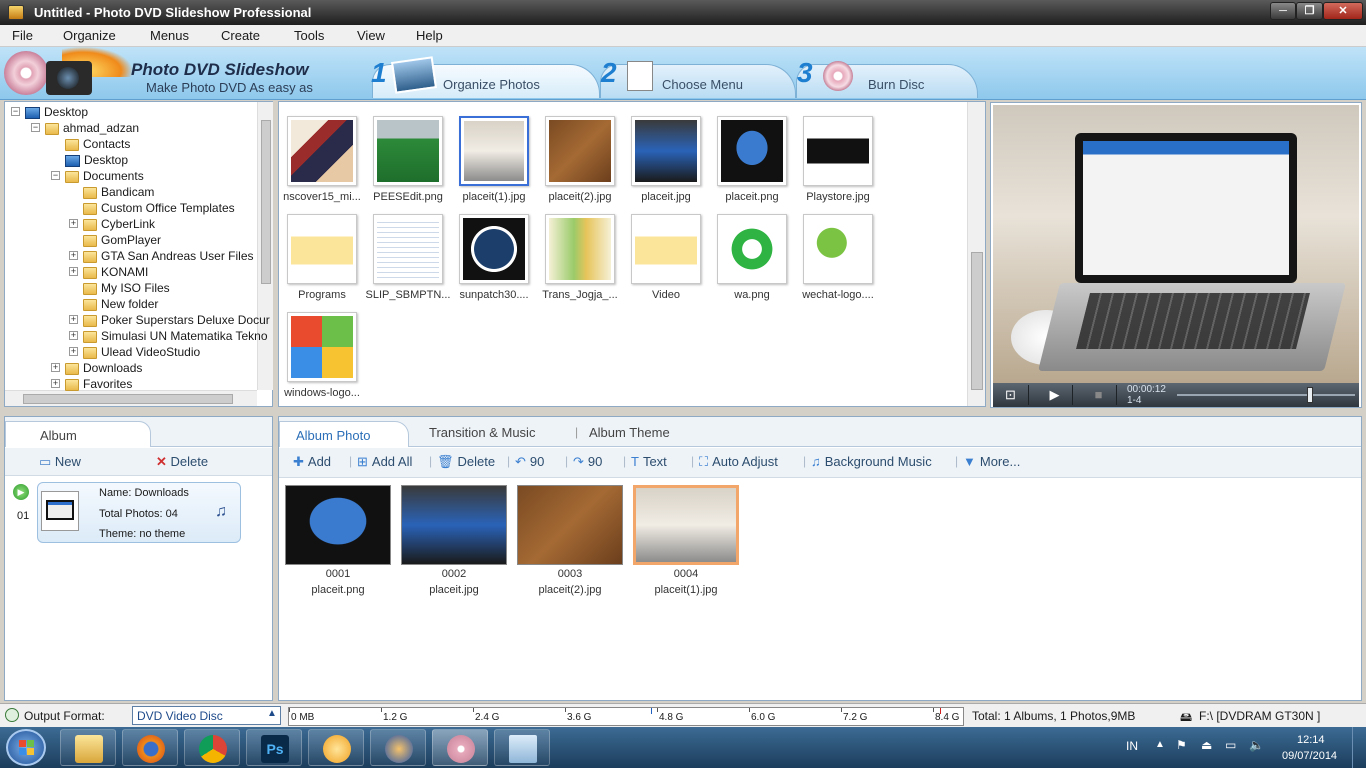 Image resolution: width=1366 pixels, height=768 pixels. I want to click on tray-flag-icon: ⚑, so click(1181, 745).